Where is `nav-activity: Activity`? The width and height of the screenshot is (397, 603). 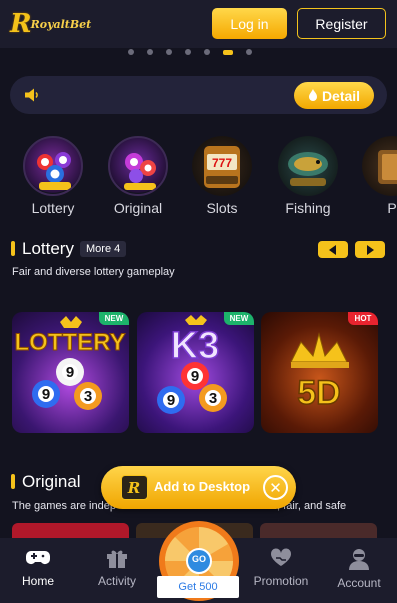
nav-activity: Activity is located at coordinates (117, 568).